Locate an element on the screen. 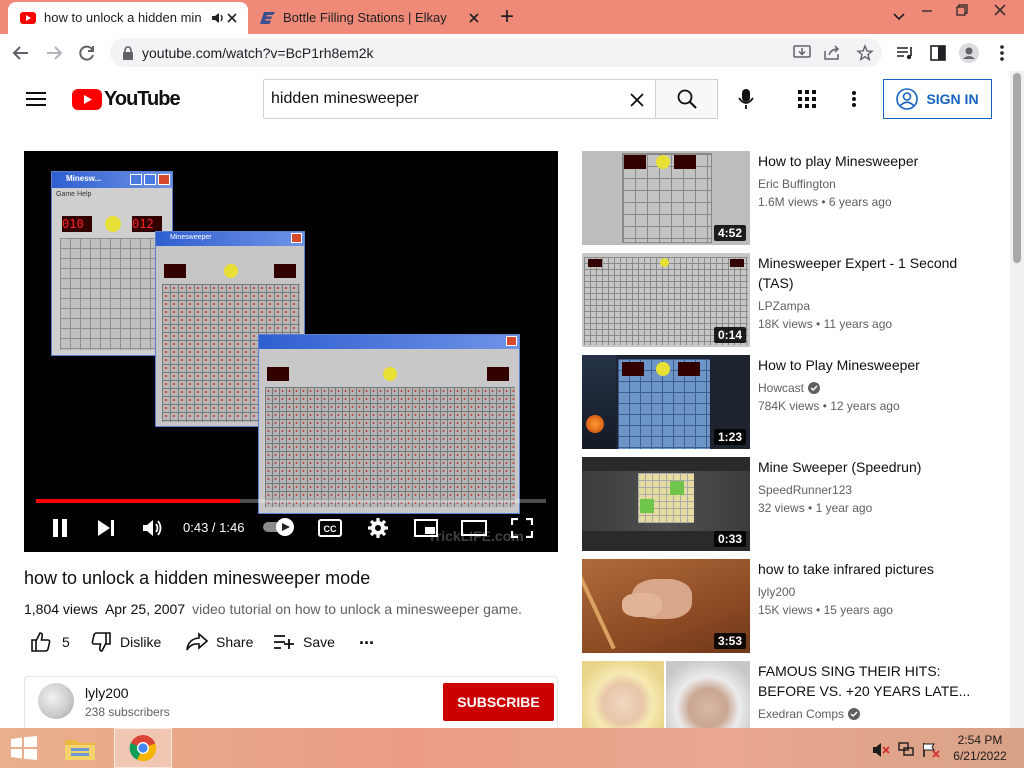 Image resolution: width=1024 pixels, height=768 pixels. restore-icon is located at coordinates (962, 10).